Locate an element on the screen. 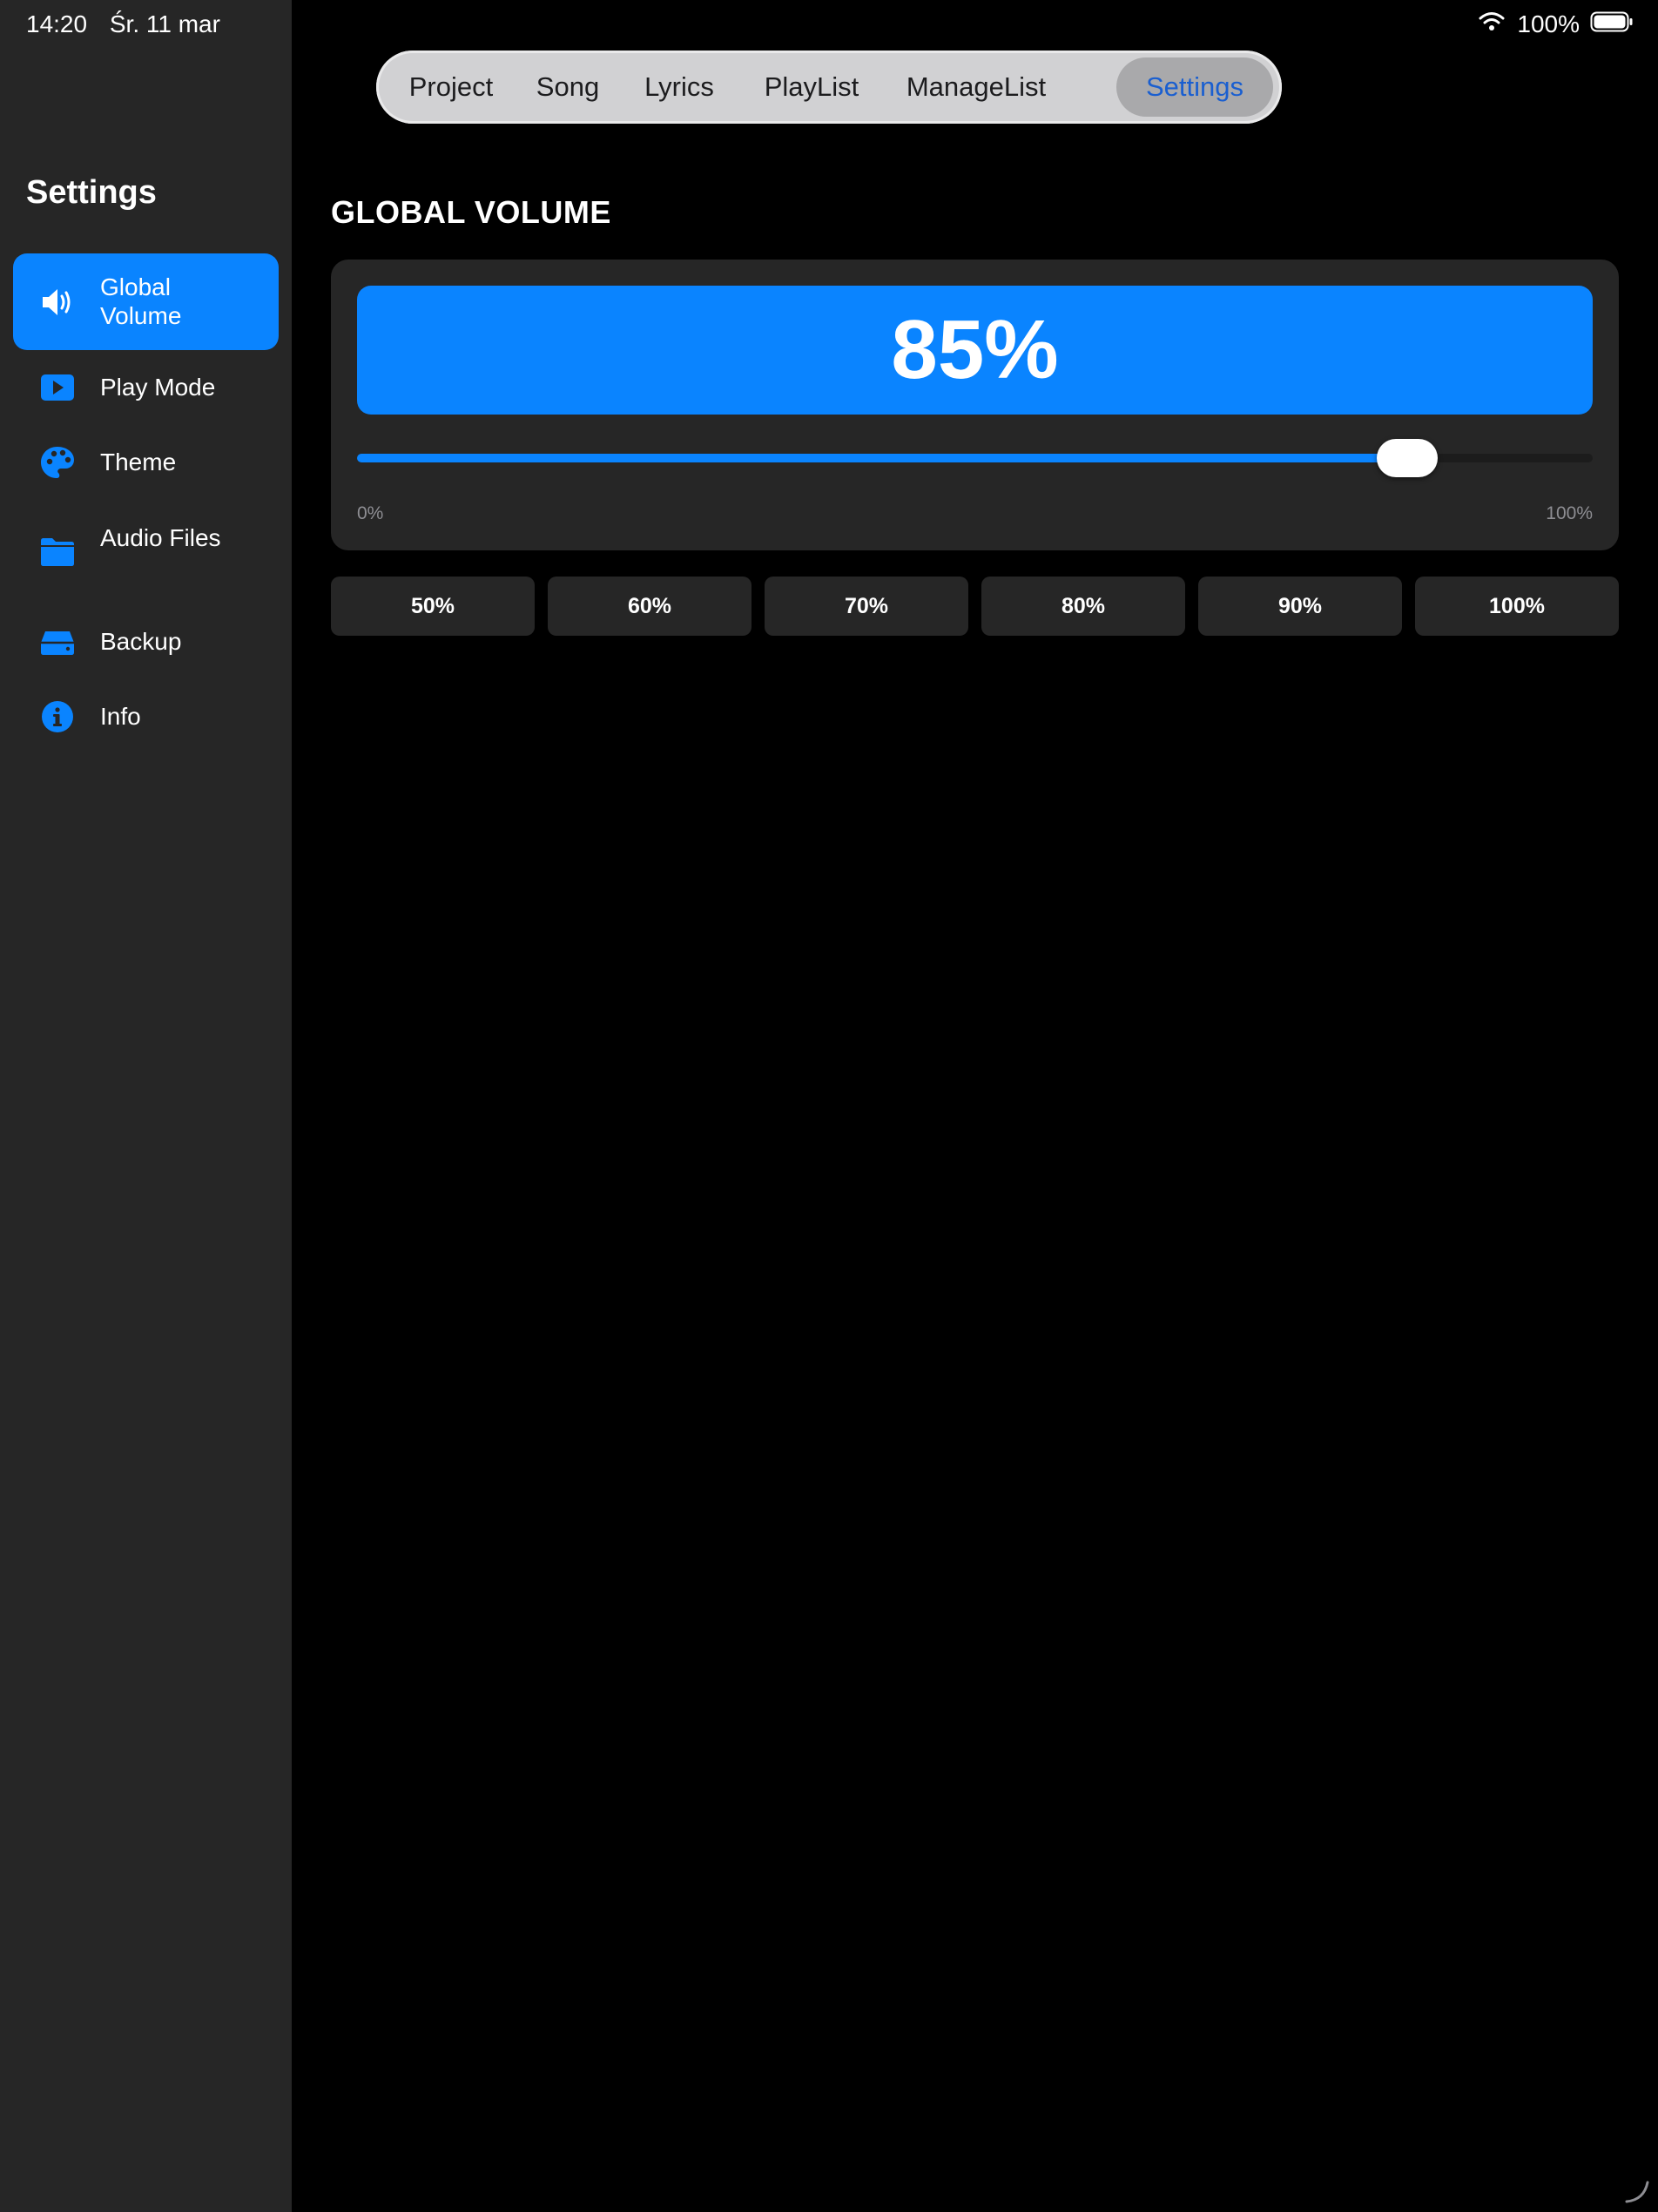 The width and height of the screenshot is (1658, 2212). volume-presets: 50% 60% 70% 80% 90% 100% is located at coordinates (975, 606).